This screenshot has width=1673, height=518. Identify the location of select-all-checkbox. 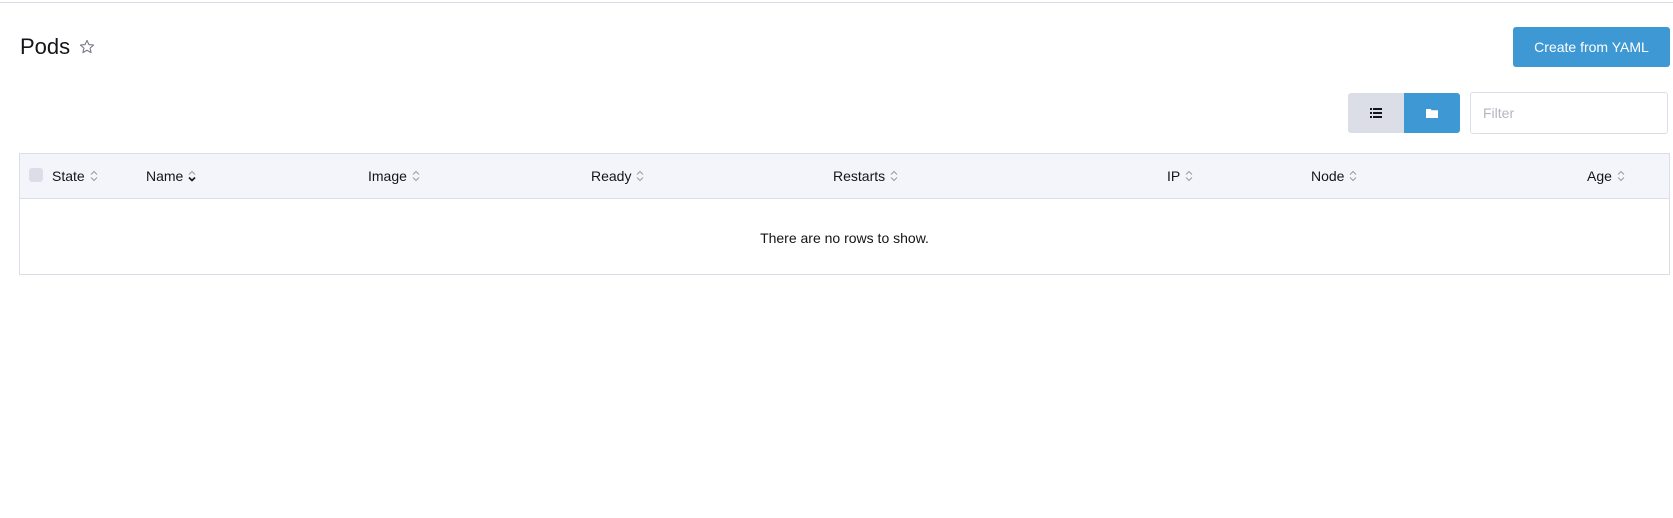
(36, 175).